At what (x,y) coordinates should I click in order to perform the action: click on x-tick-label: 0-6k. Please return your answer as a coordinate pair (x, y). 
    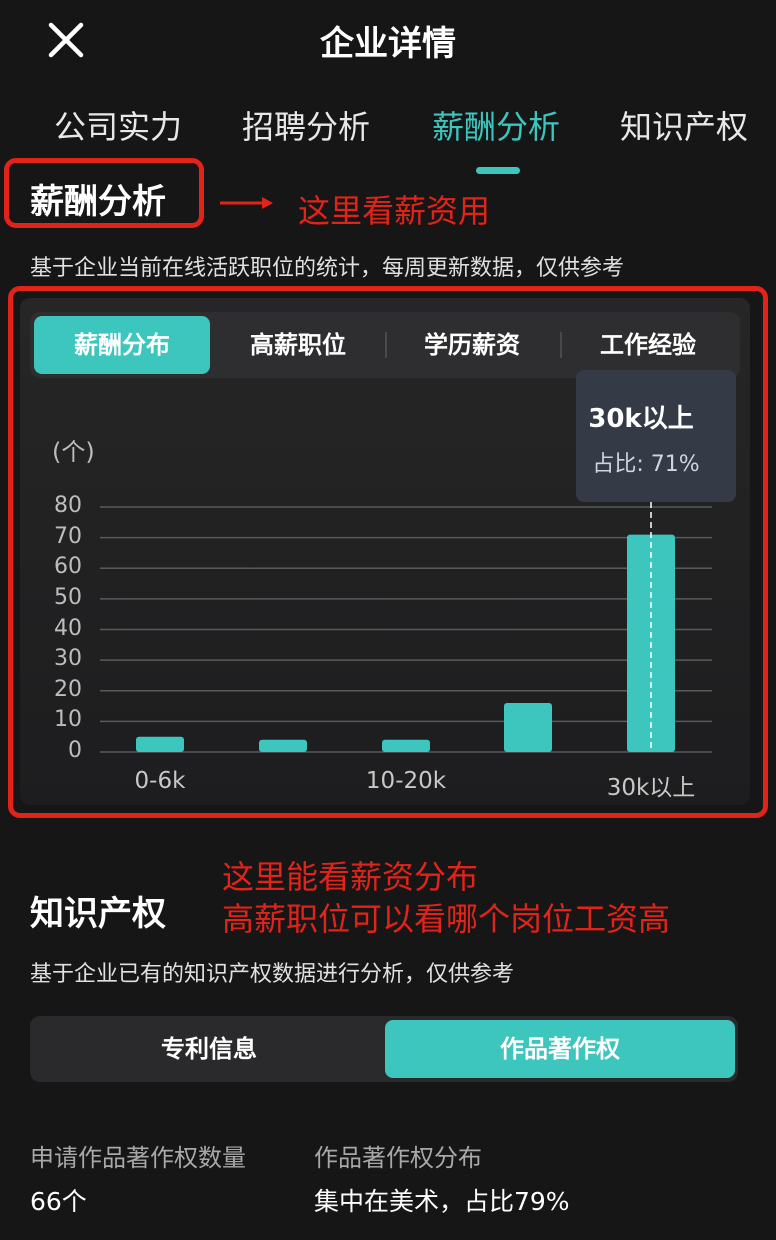
    Looking at the image, I should click on (160, 781).